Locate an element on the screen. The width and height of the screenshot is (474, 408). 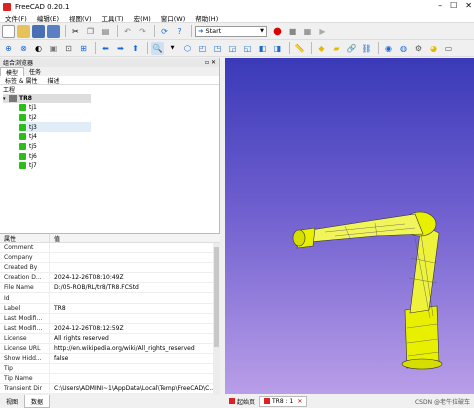
macro-record-icon: ● is located at coordinates (277, 31).